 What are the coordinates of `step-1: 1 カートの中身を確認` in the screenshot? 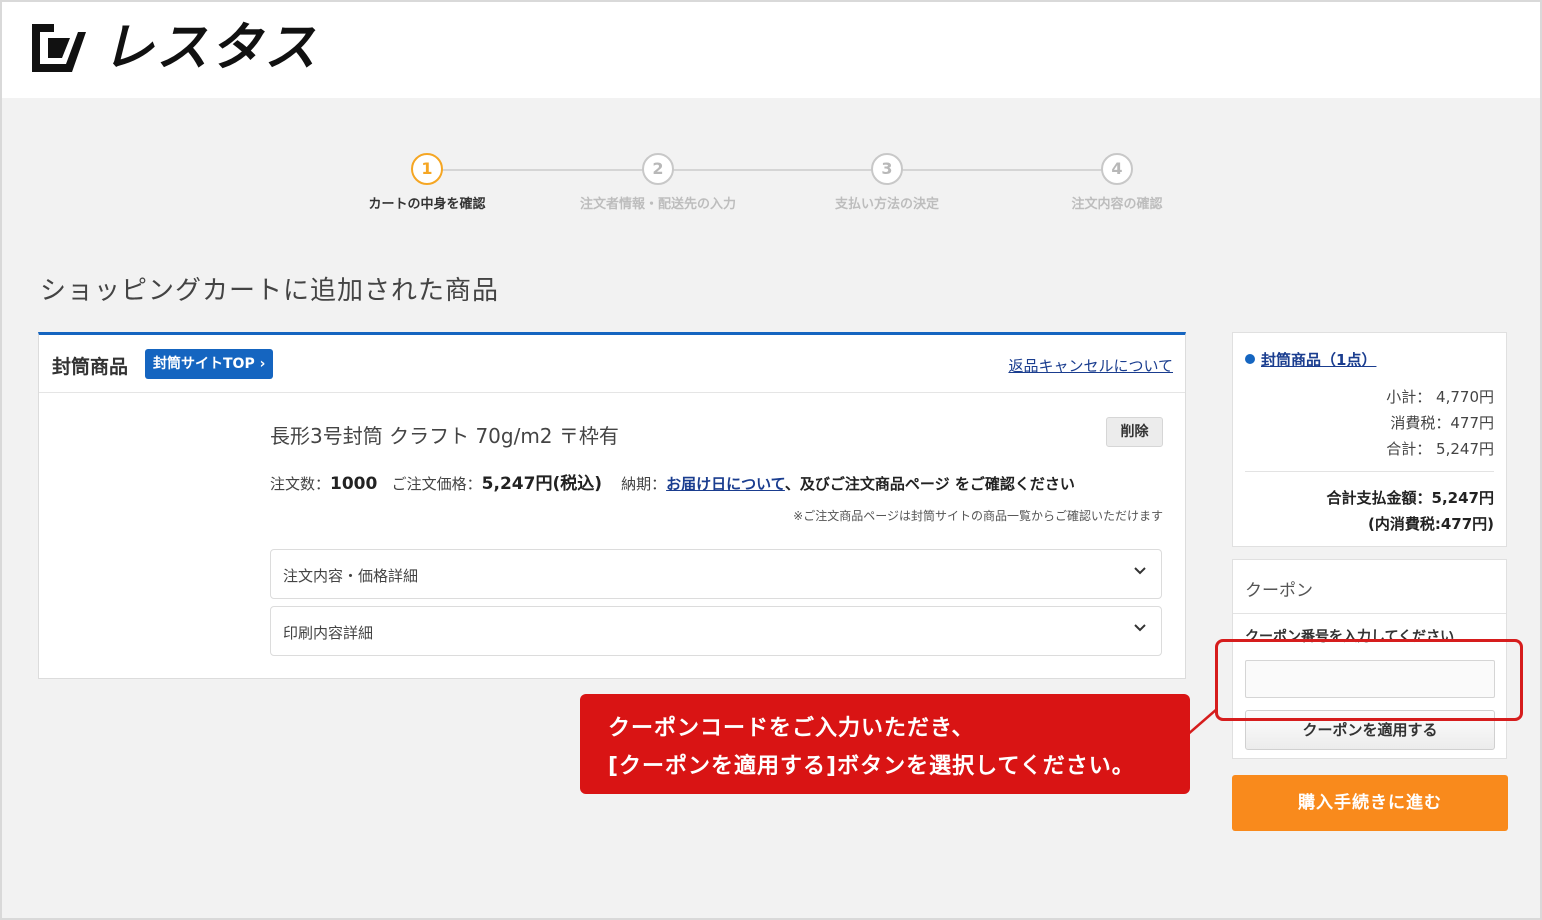 It's located at (427, 181).